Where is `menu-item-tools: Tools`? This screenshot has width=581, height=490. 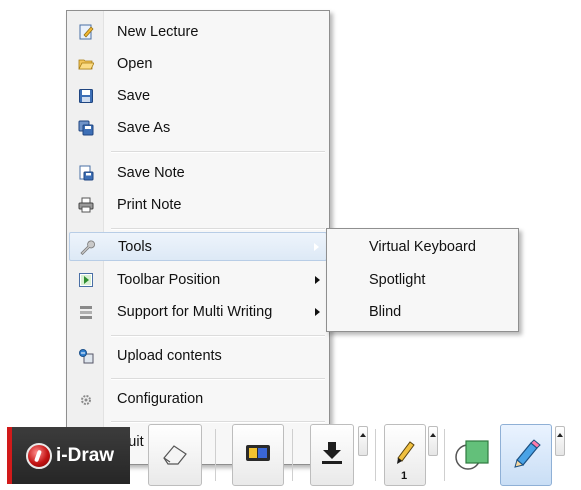 menu-item-tools: Tools is located at coordinates (198, 246).